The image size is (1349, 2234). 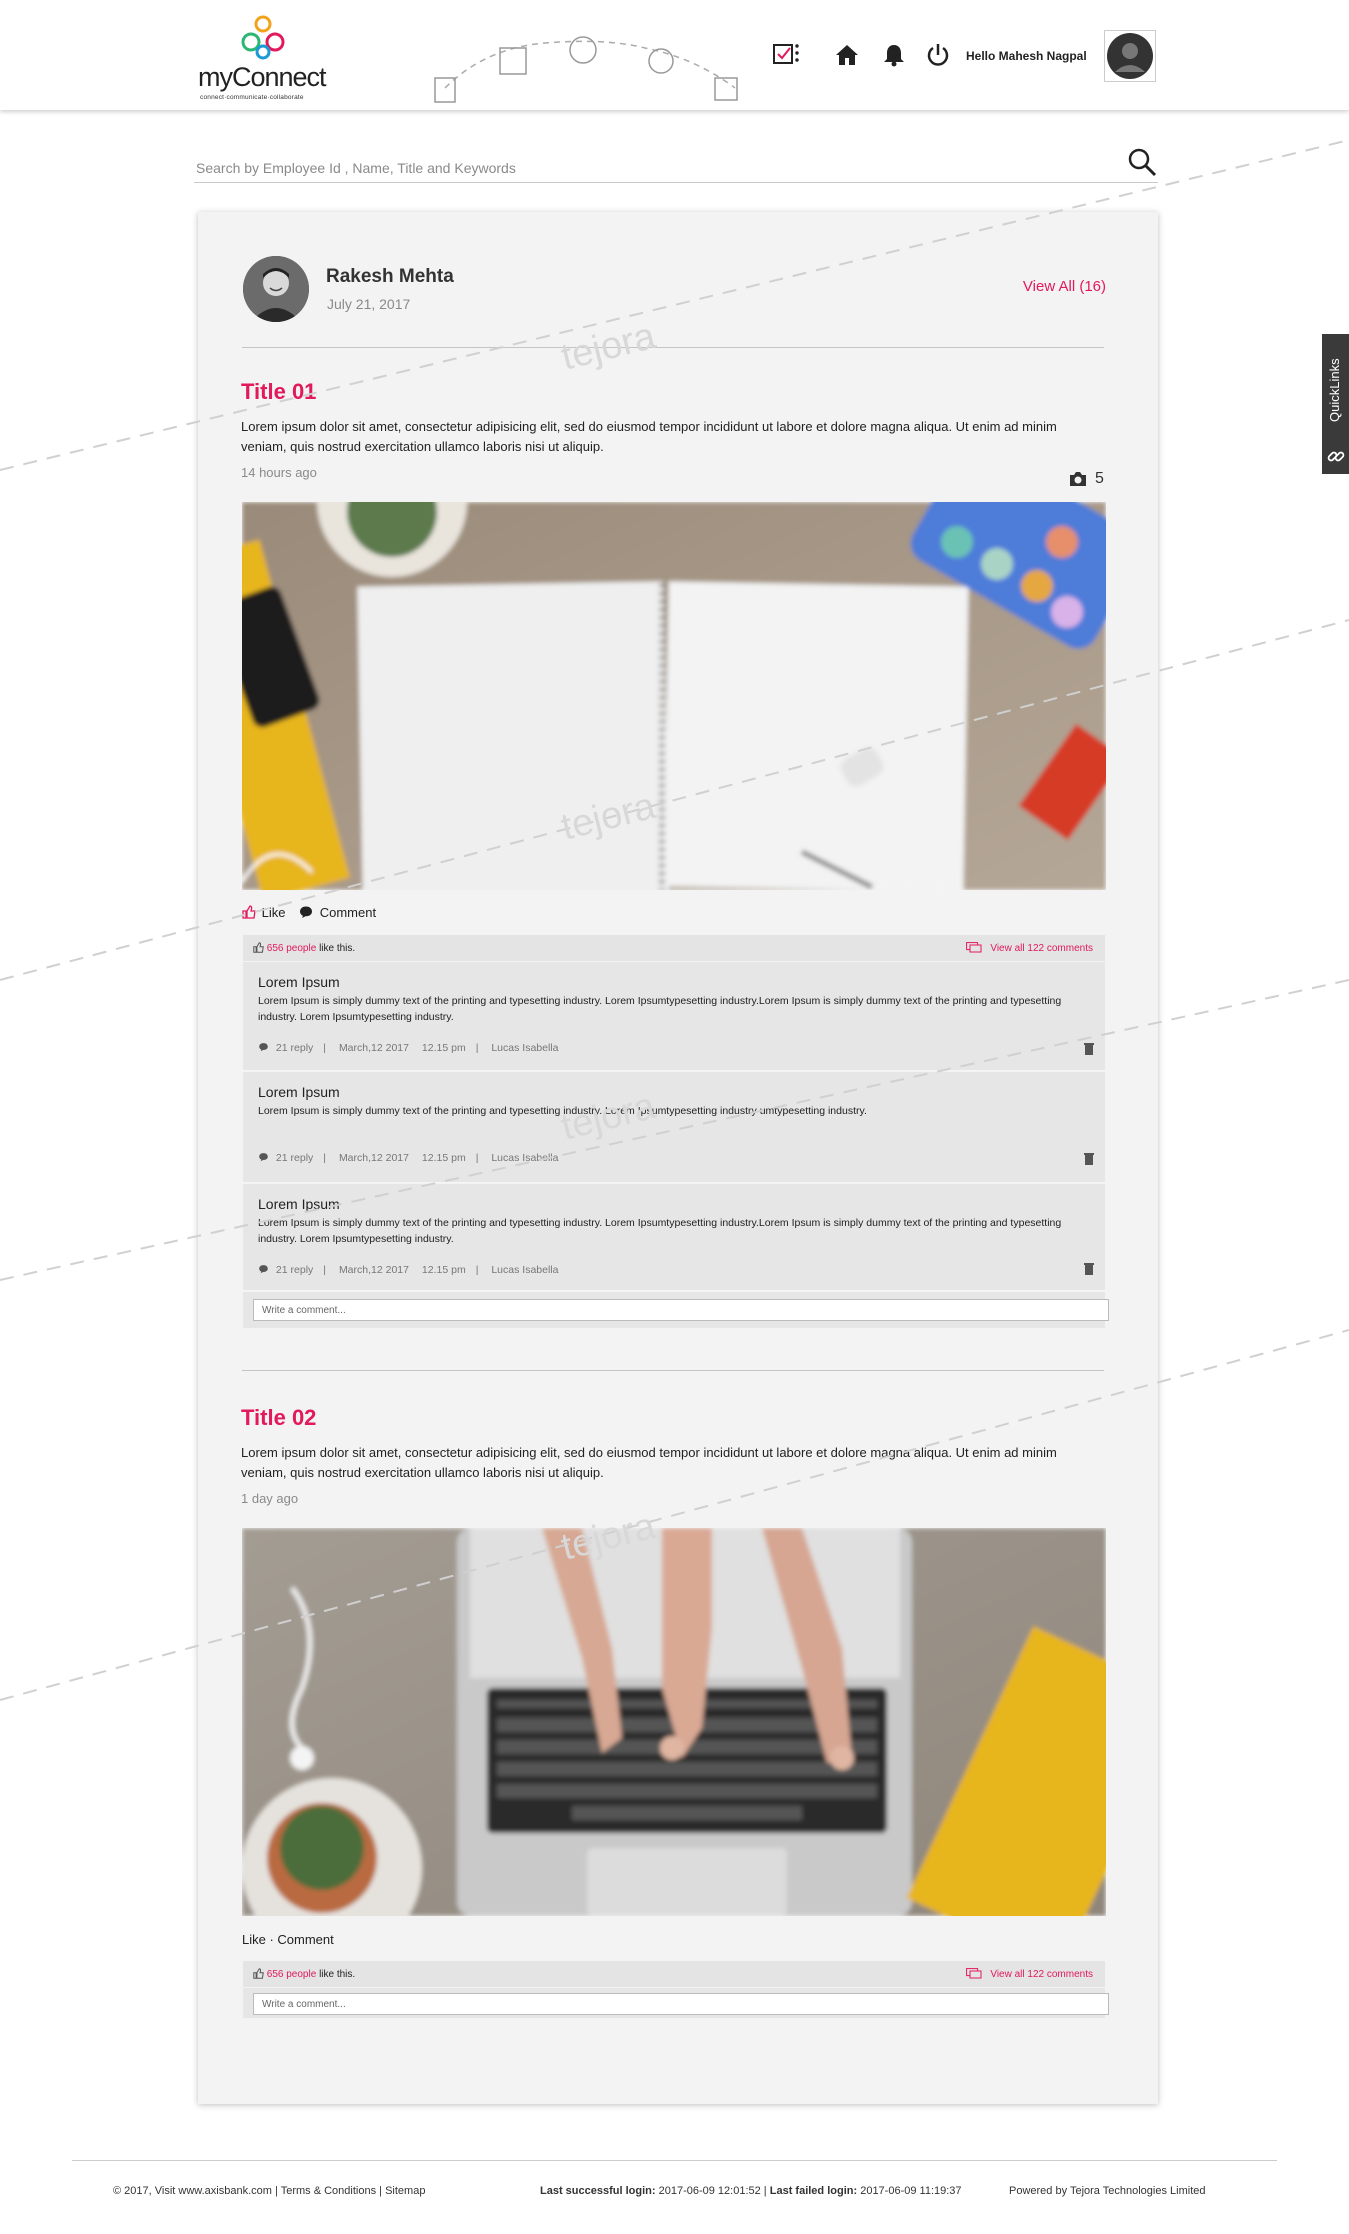 I want to click on home-icon, so click(x=847, y=55).